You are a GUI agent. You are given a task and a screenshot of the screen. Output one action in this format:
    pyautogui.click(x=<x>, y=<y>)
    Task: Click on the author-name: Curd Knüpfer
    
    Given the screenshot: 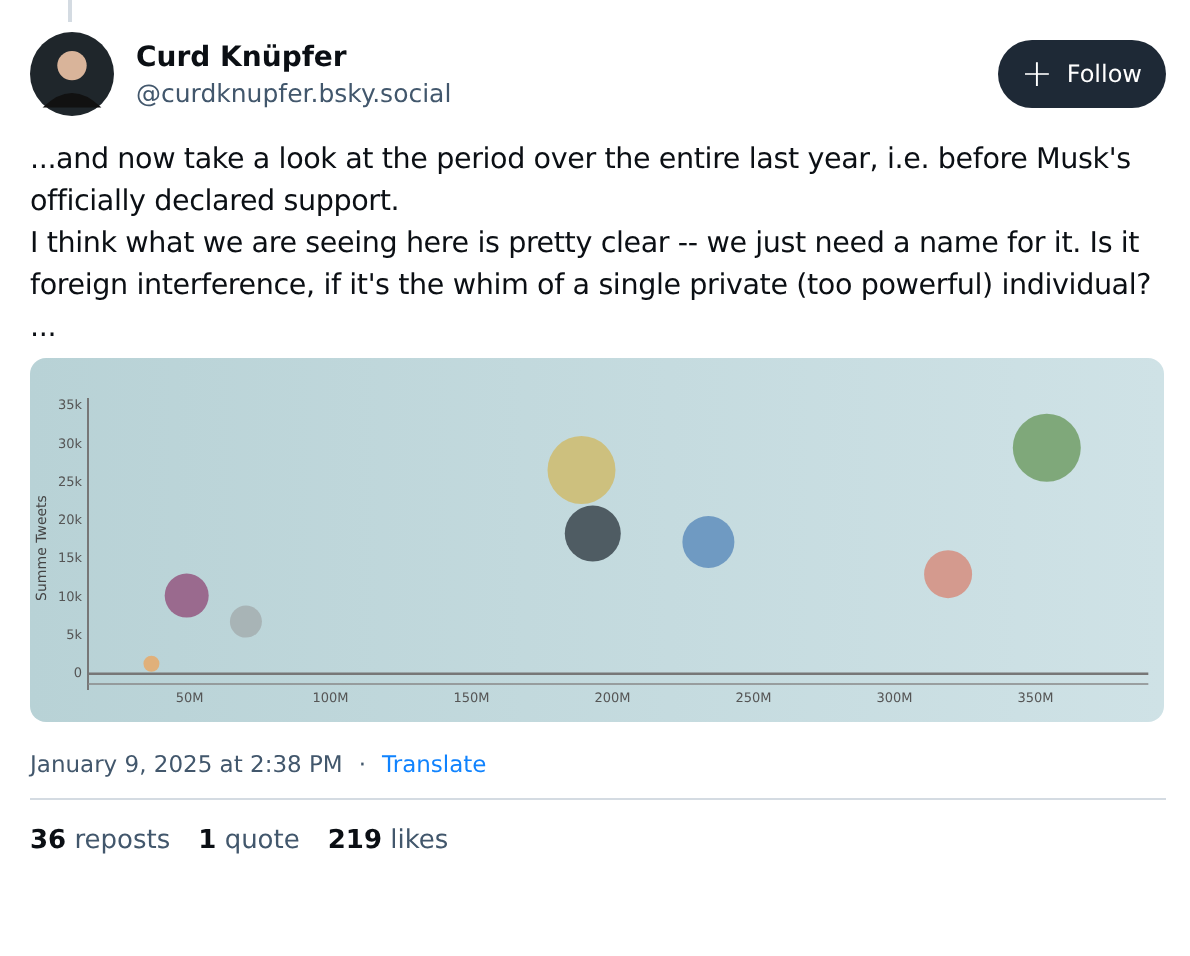 What is the action you would take?
    pyautogui.click(x=556, y=57)
    